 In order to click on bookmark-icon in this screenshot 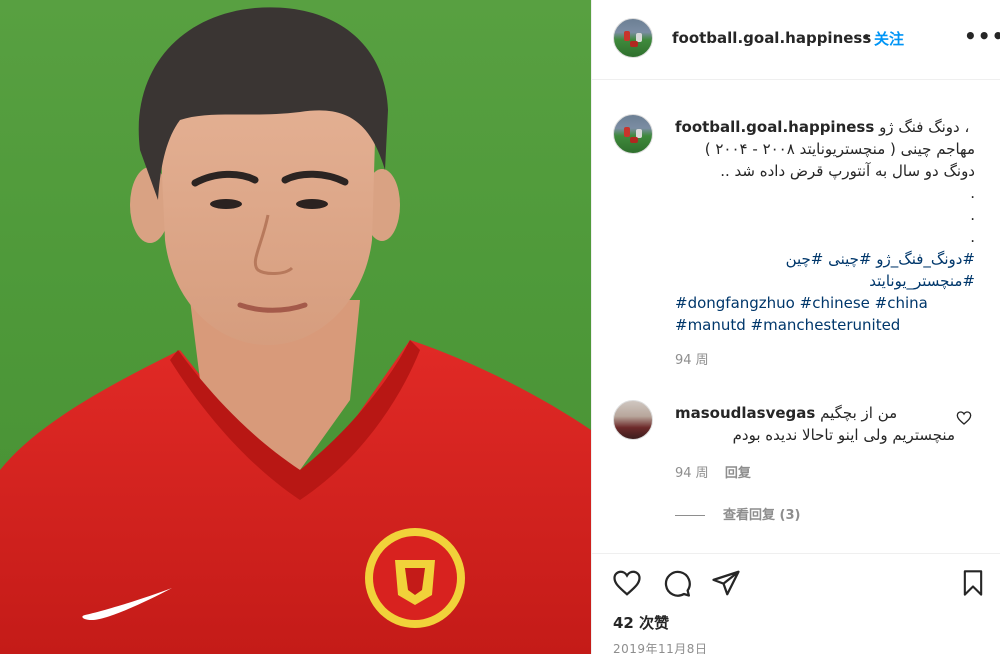, I will do `click(973, 583)`.